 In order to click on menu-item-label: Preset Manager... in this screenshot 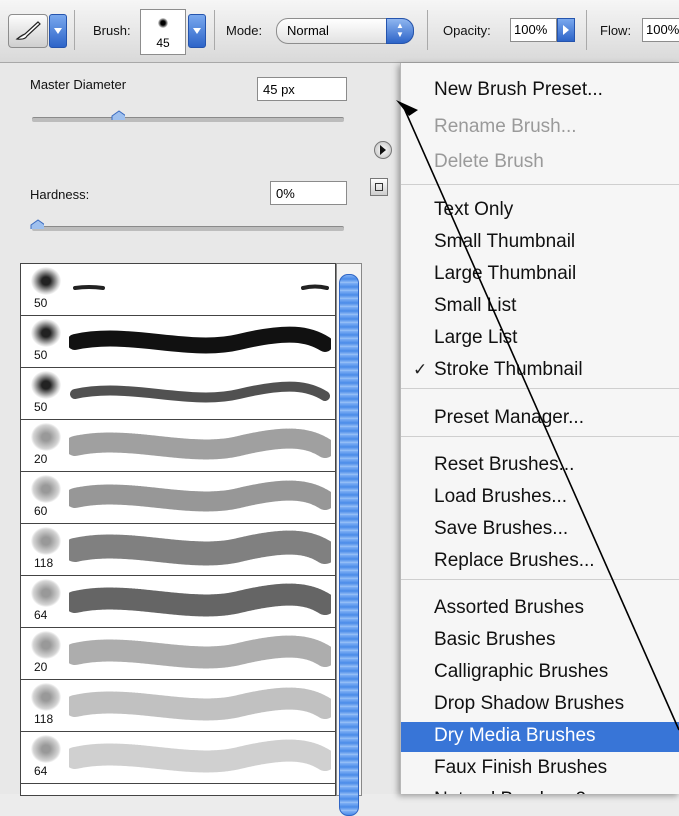, I will do `click(509, 417)`.